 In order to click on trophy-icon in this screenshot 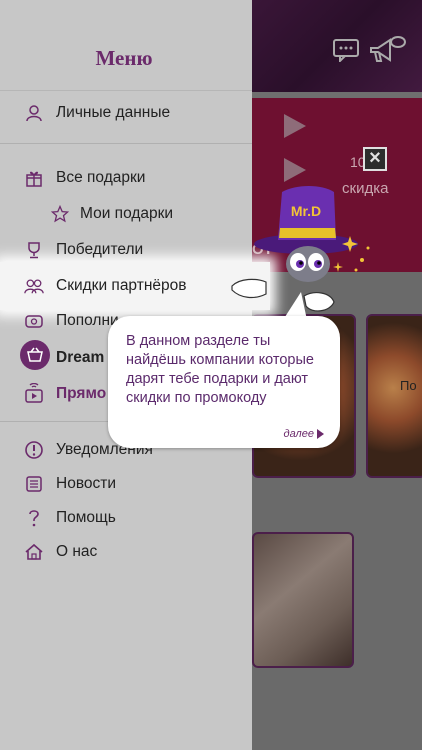, I will do `click(34, 250)`.